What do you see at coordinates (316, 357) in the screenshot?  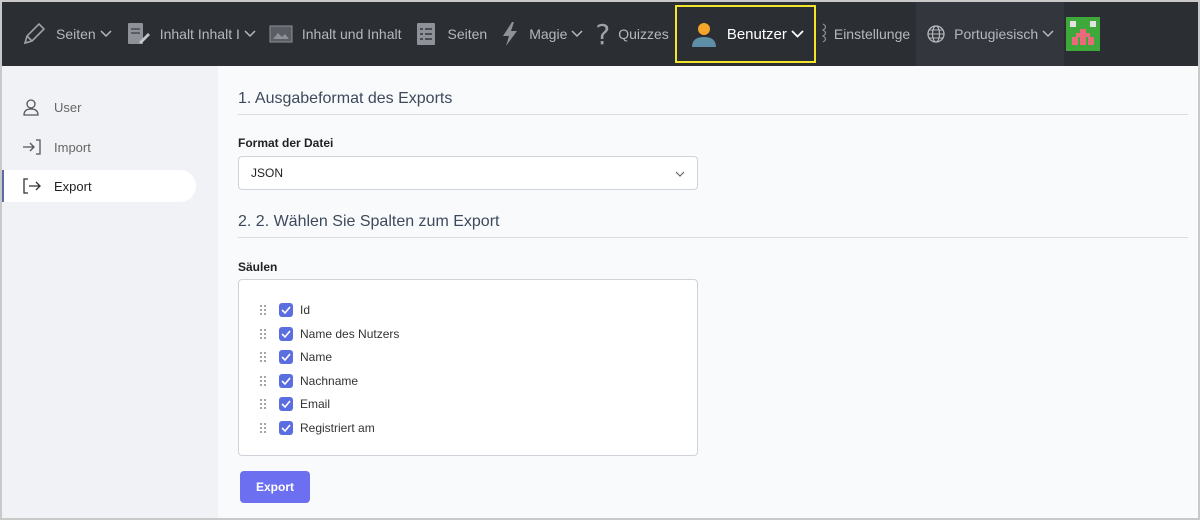 I see `column-label: Name` at bounding box center [316, 357].